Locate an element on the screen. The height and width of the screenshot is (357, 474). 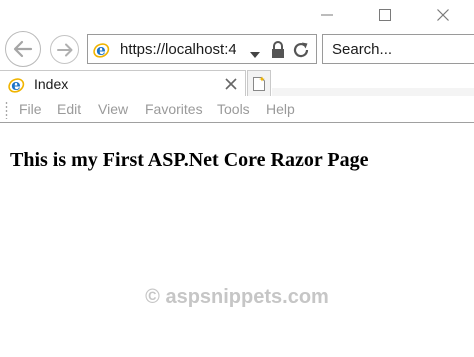
tab-strip: e Index is located at coordinates (237, 82).